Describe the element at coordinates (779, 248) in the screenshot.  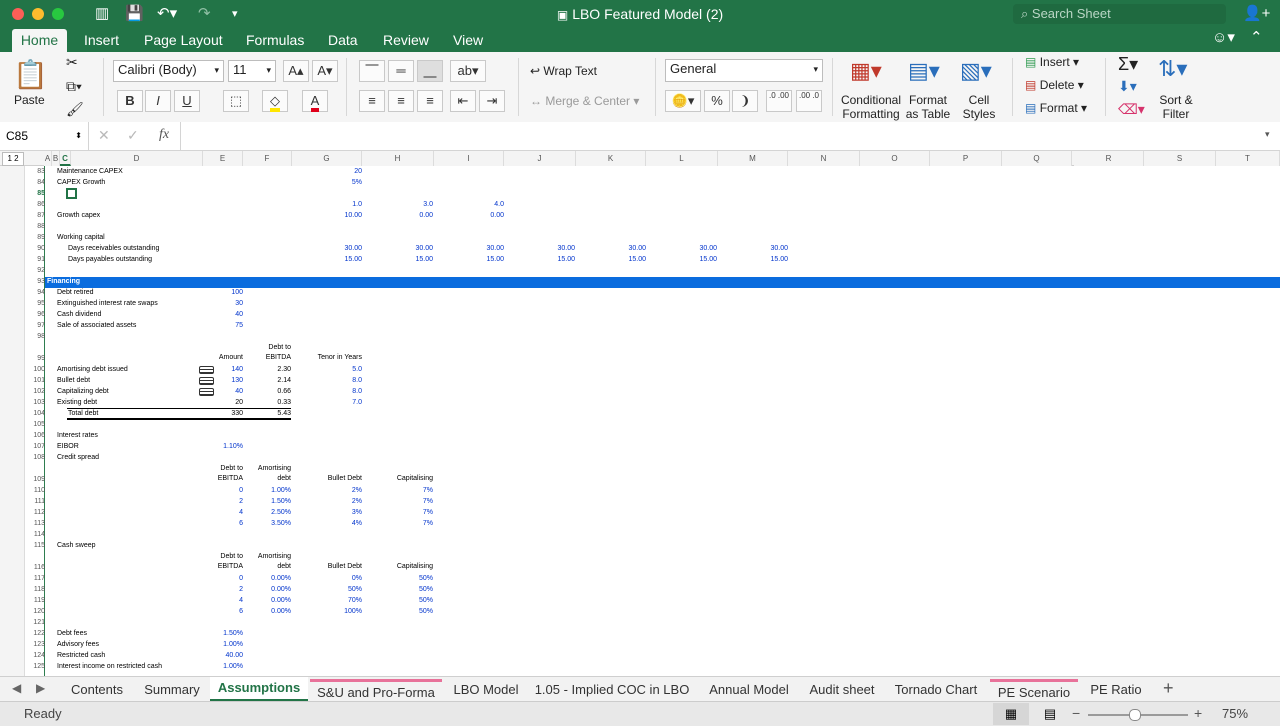
I see `cell-m90: 30.00` at that location.